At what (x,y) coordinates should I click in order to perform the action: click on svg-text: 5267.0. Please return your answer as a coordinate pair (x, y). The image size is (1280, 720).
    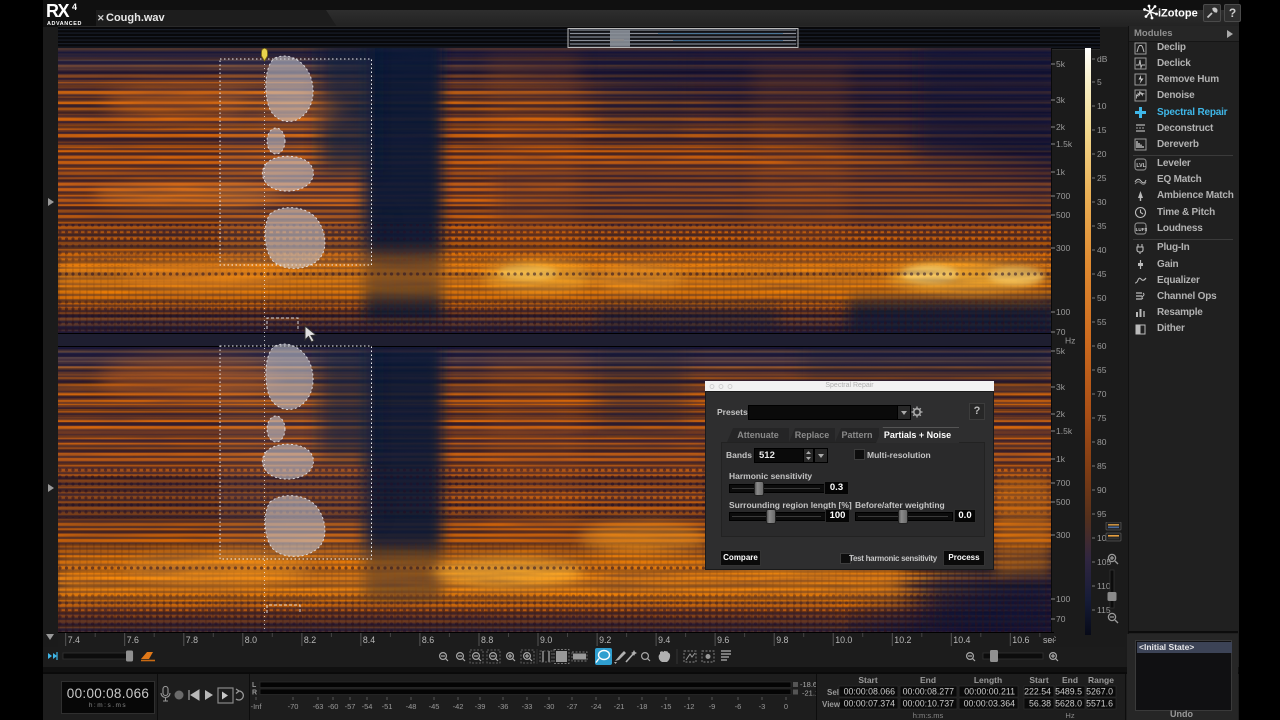
    Looking at the image, I should click on (1099, 692).